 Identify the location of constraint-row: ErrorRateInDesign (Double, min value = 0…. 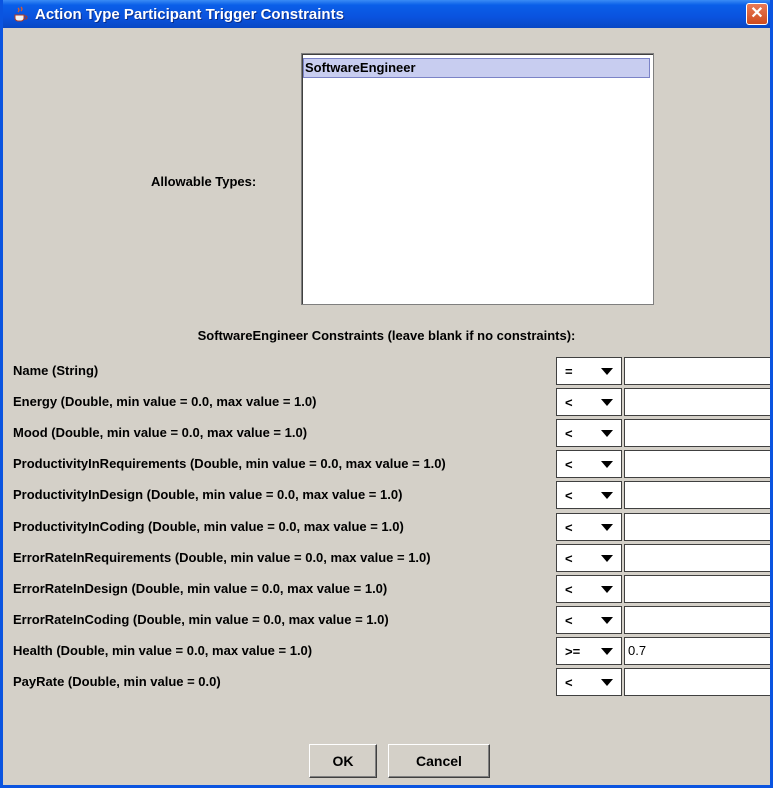
(386, 588).